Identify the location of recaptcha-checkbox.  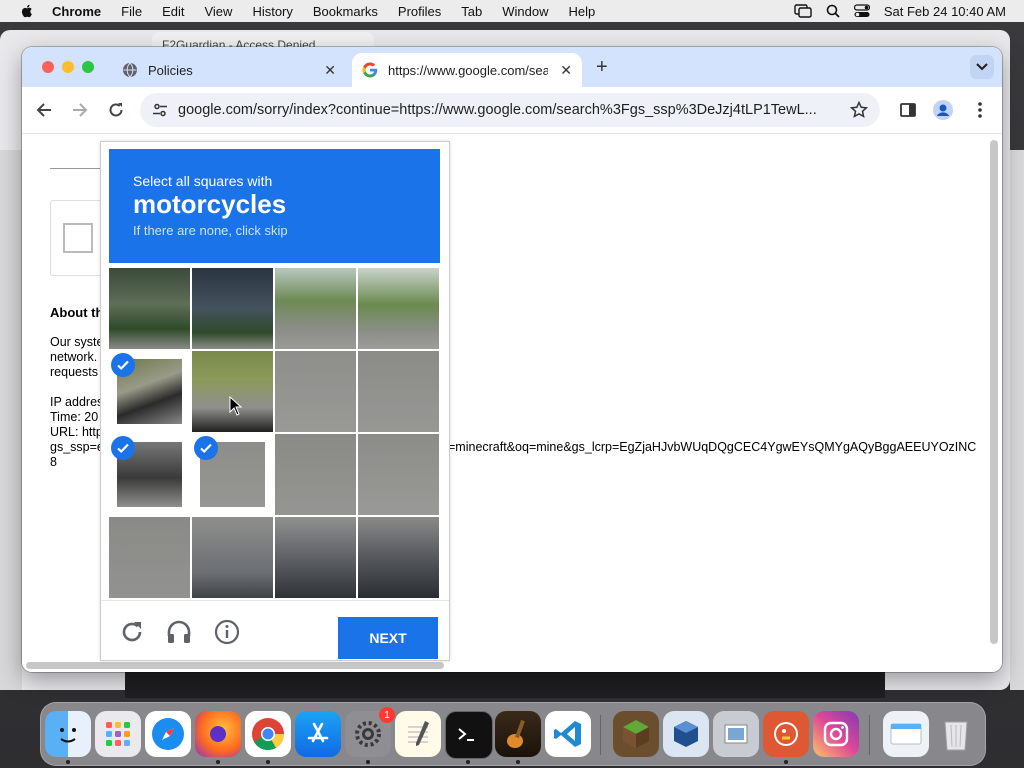
(78, 238).